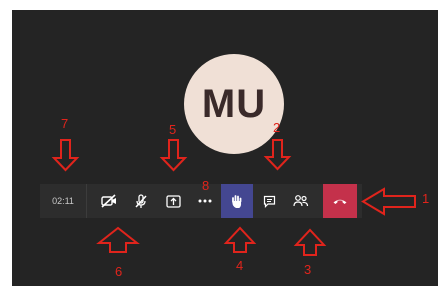  I want to click on annotation-3: 3, so click(308, 269).